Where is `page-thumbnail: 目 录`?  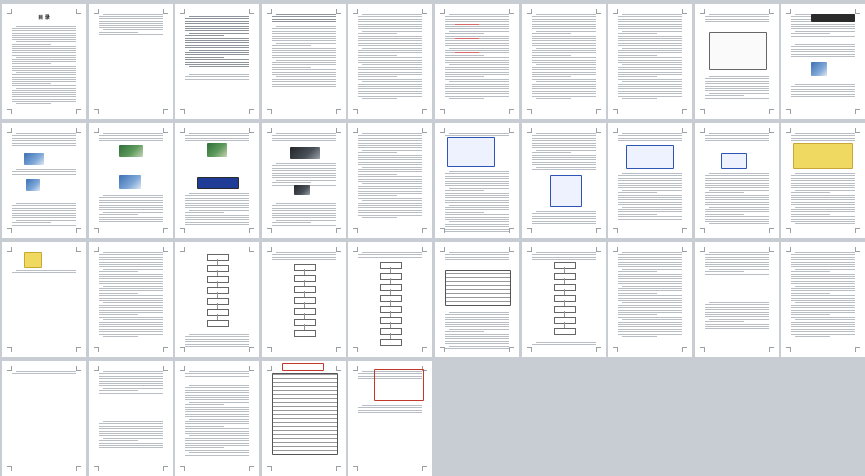 page-thumbnail: 目 录 is located at coordinates (44, 61).